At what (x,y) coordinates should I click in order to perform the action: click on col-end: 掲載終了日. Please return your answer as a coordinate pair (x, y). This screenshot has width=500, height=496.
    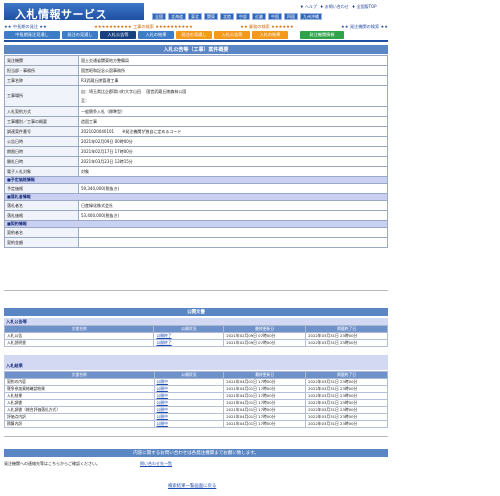
    Looking at the image, I should click on (346, 375).